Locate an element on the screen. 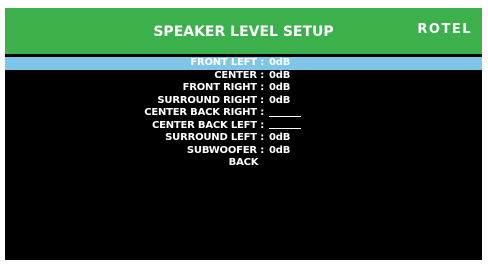 The width and height of the screenshot is (488, 264). menu-item-surround-left: SURROUND LEFT : 0dB is located at coordinates (243, 138).